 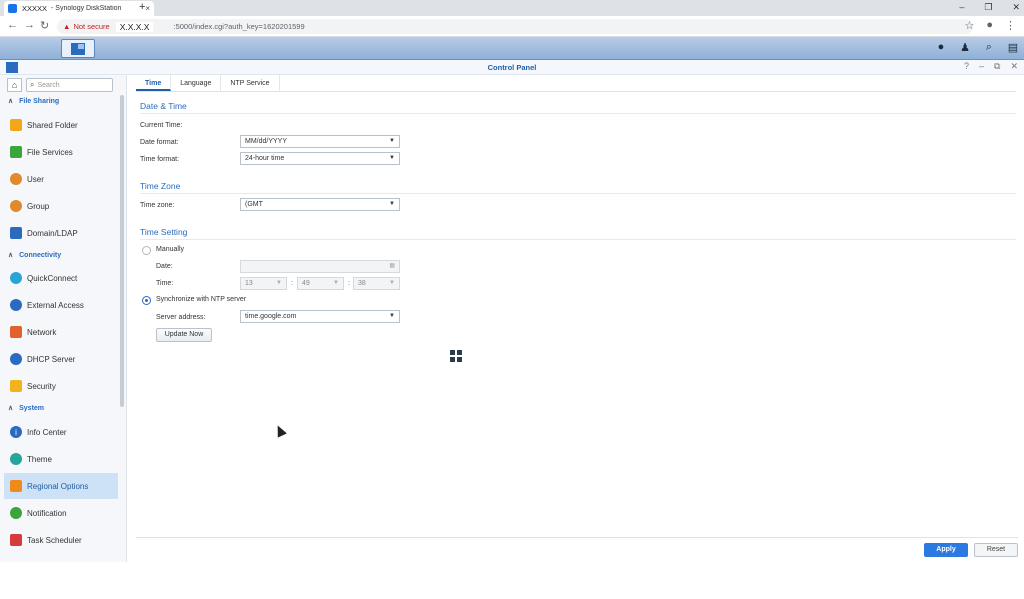 I want to click on sidebar-item-shared-folder: Shared Folder, so click(x=61, y=125).